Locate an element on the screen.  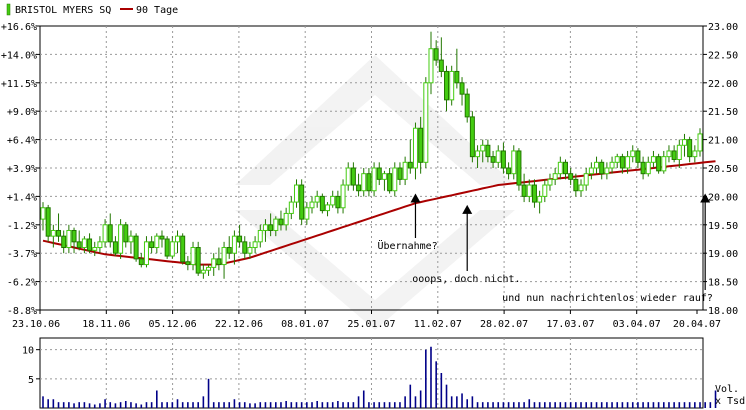
percent-tick-label: +11.5% is located at coordinates (19, 84).